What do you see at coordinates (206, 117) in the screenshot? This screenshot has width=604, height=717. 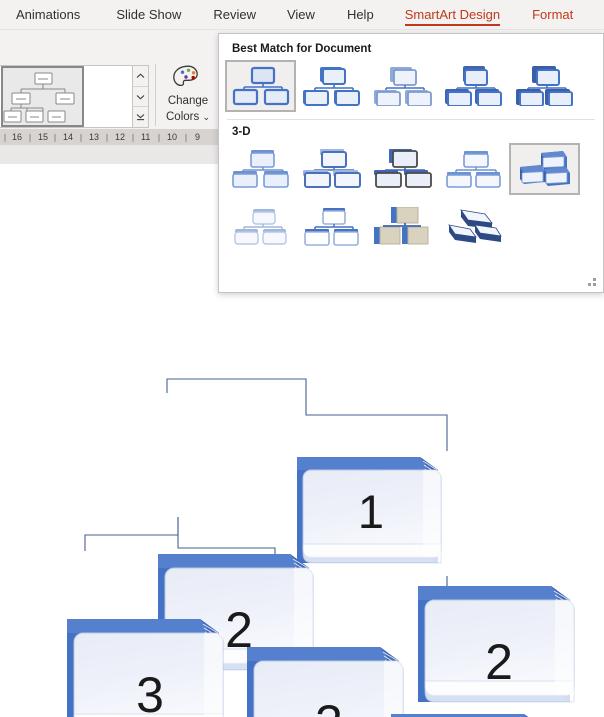 I see `chevron-down-icon: ⌄` at bounding box center [206, 117].